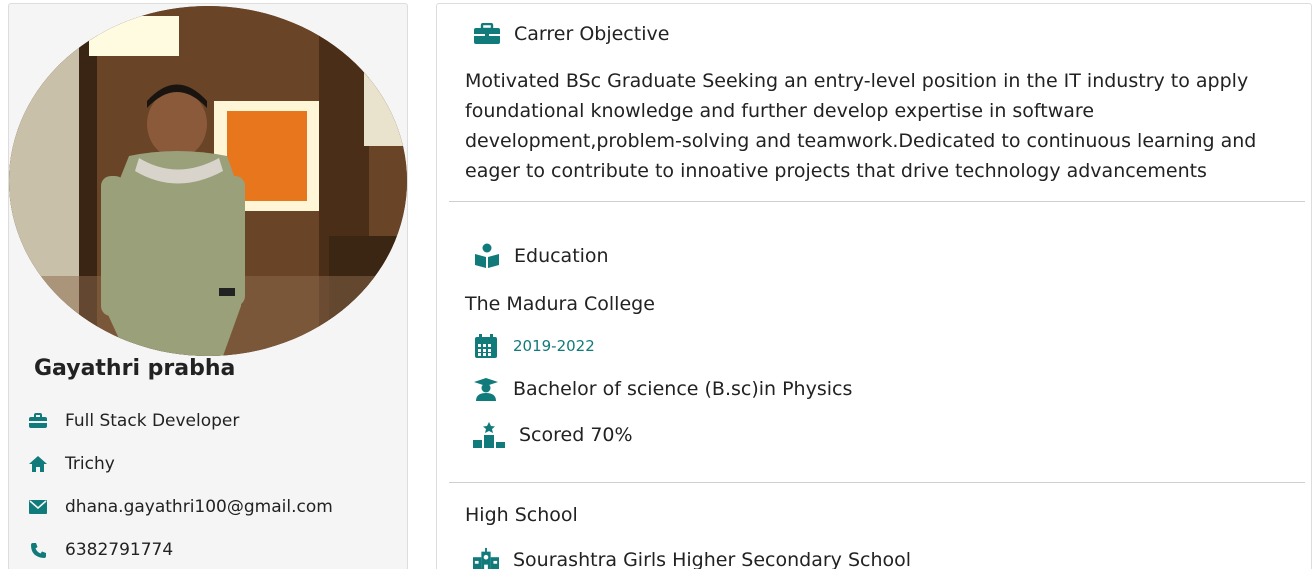 This screenshot has height=569, width=1312. What do you see at coordinates (199, 507) in the screenshot?
I see `profile-email-text: dhana.gayathri100@gmail.com` at bounding box center [199, 507].